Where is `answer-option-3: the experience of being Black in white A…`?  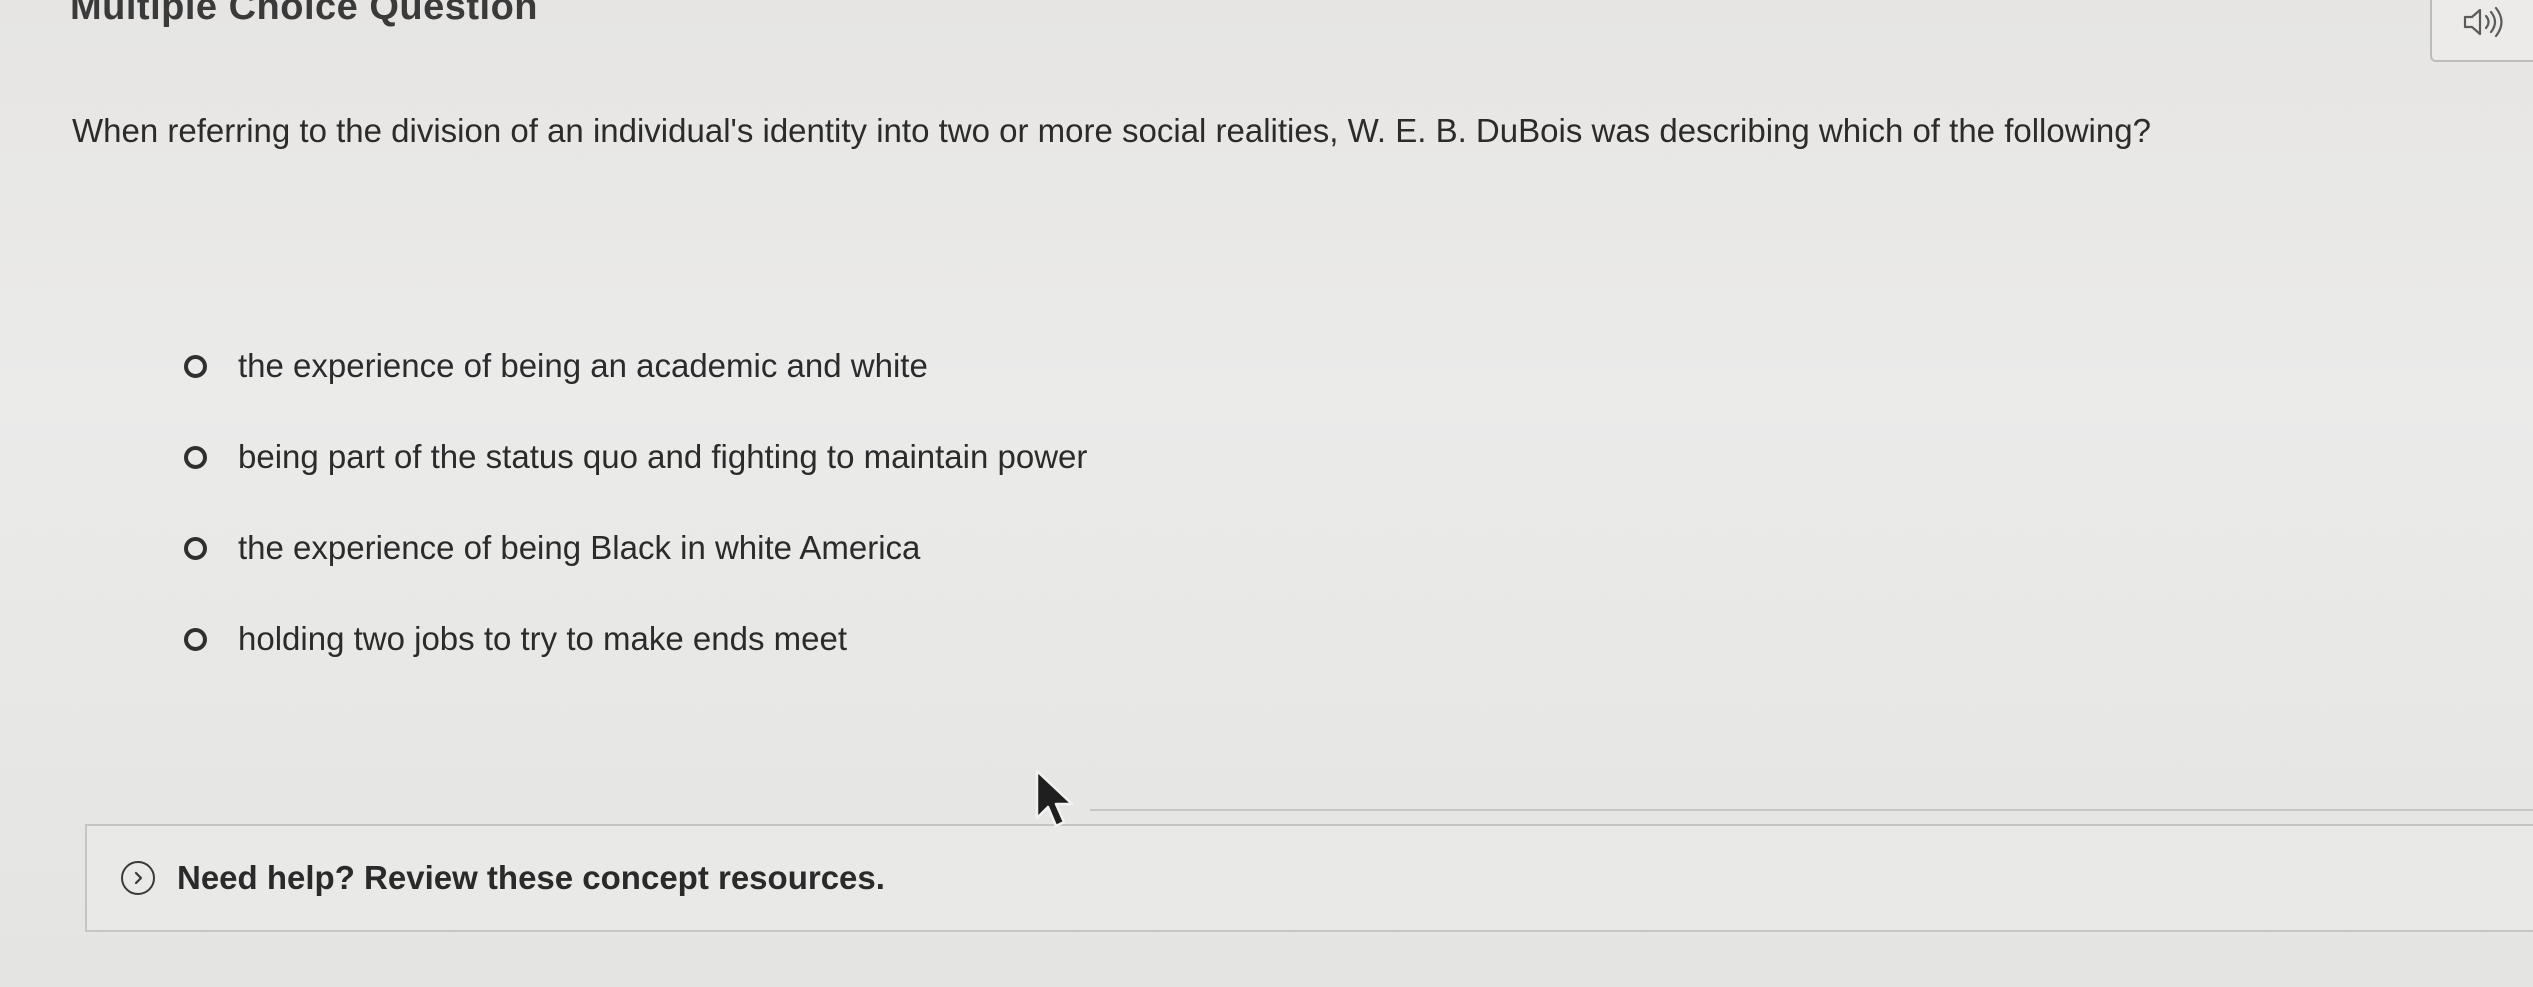
answer-option-3: the experience of being Black in white A… is located at coordinates (635, 548).